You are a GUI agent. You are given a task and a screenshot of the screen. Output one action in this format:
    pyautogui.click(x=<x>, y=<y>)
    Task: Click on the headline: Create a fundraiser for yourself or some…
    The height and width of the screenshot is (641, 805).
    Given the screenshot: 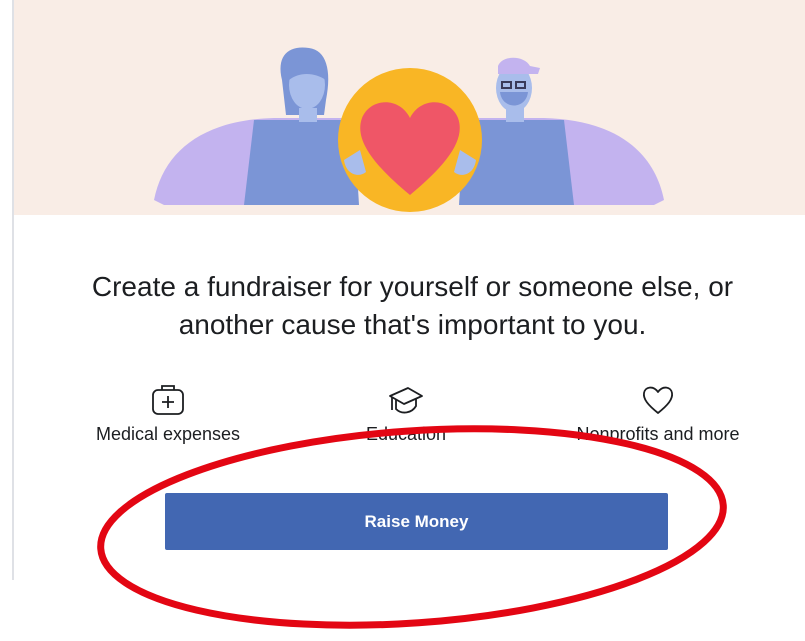 What is the action you would take?
    pyautogui.click(x=412, y=306)
    